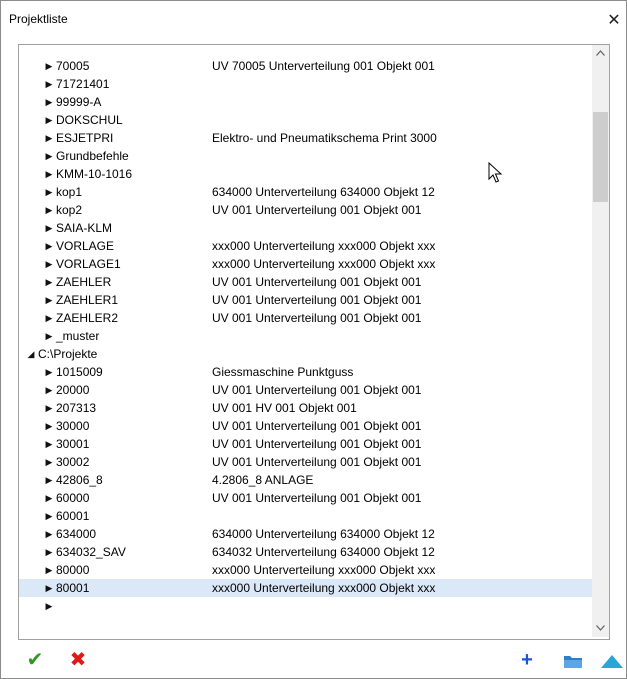 The width and height of the screenshot is (627, 679). I want to click on scroll-up-button, so click(600, 53).